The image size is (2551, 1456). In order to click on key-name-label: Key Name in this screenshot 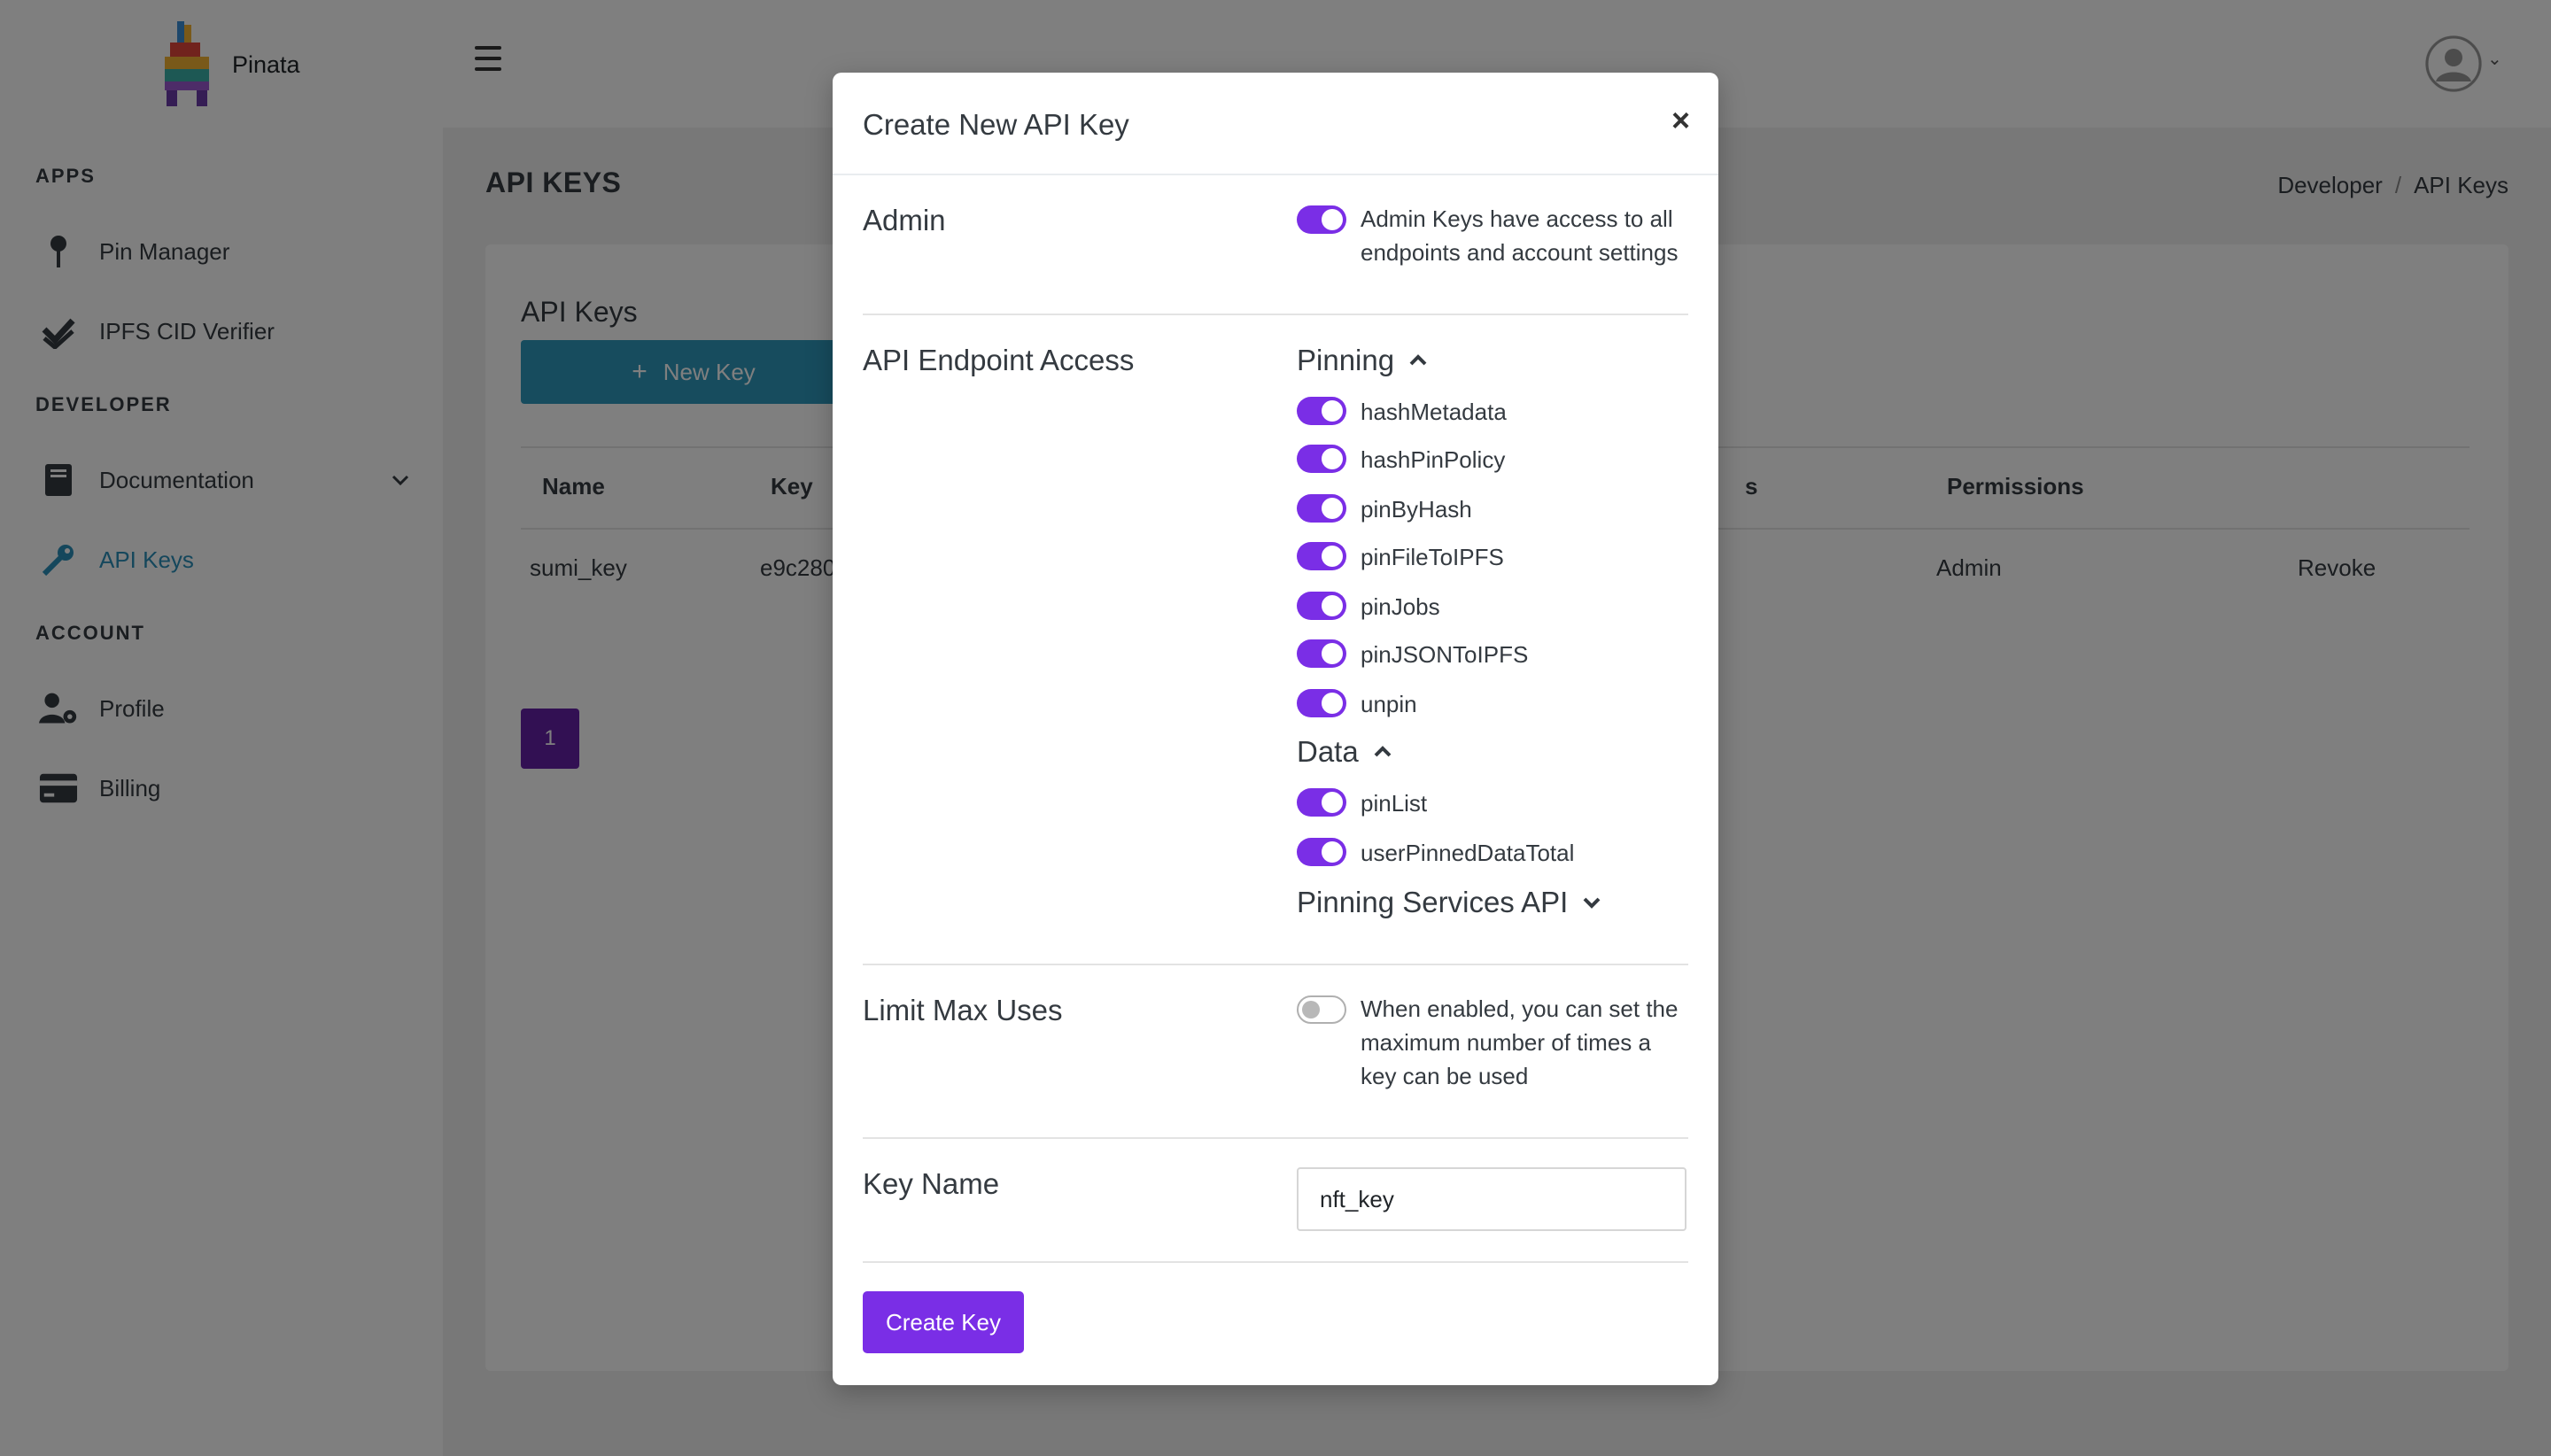, I will do `click(931, 1183)`.